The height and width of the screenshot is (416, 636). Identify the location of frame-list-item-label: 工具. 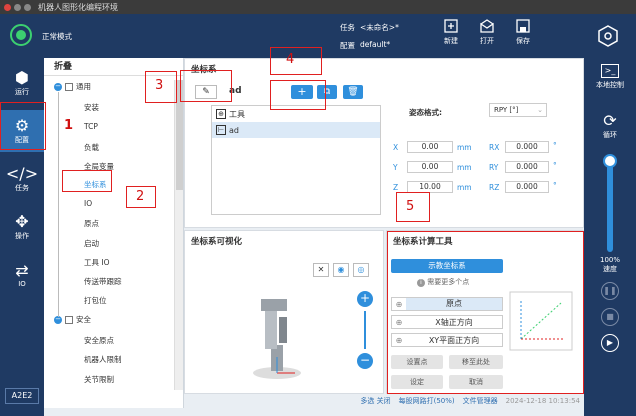
(237, 114).